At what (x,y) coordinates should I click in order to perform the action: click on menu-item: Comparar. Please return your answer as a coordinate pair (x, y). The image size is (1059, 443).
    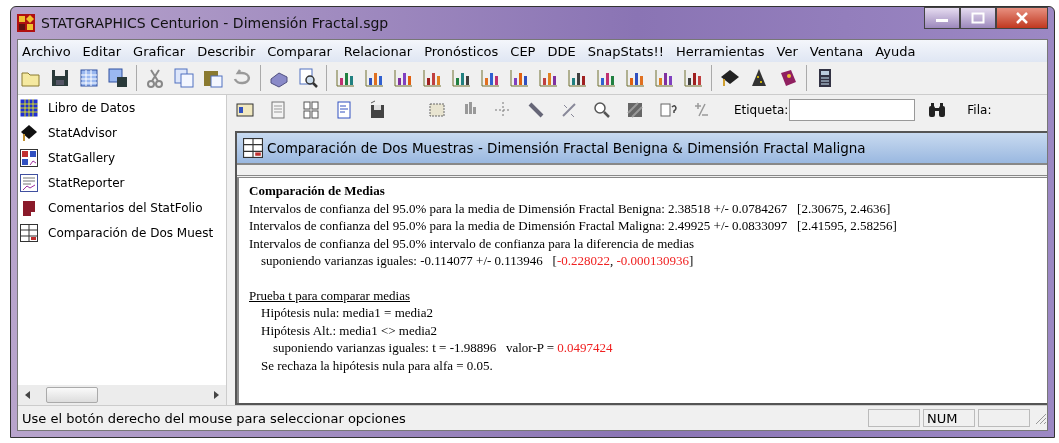
    Looking at the image, I should click on (299, 51).